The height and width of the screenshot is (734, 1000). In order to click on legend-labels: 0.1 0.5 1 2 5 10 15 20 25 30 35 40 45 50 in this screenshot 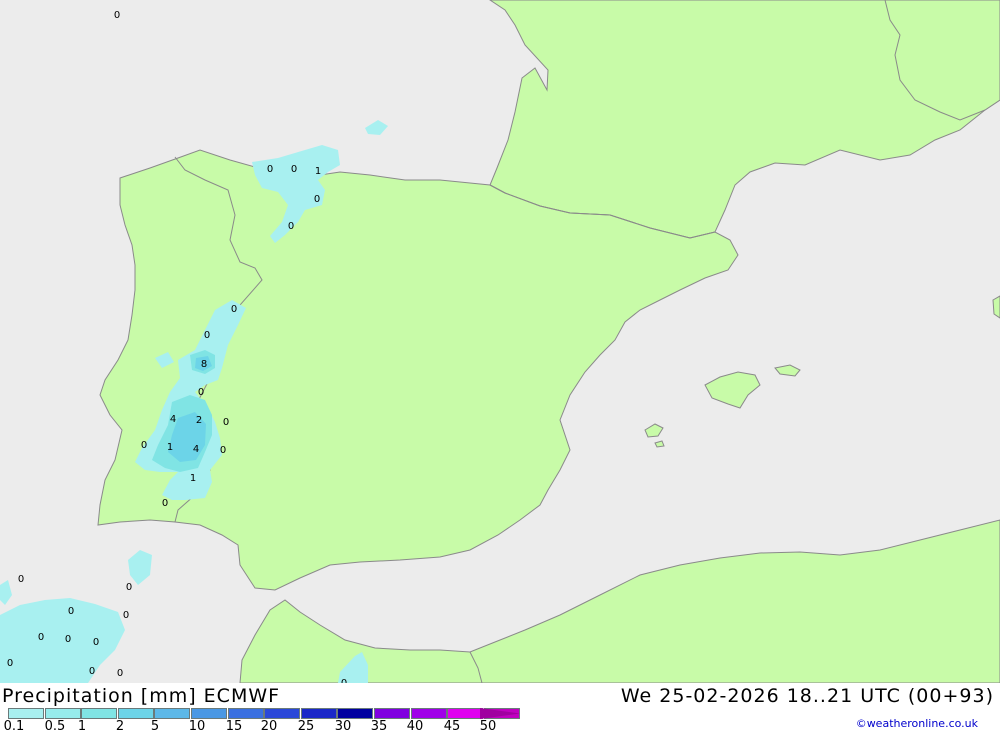, I will do `click(260, 726)`.